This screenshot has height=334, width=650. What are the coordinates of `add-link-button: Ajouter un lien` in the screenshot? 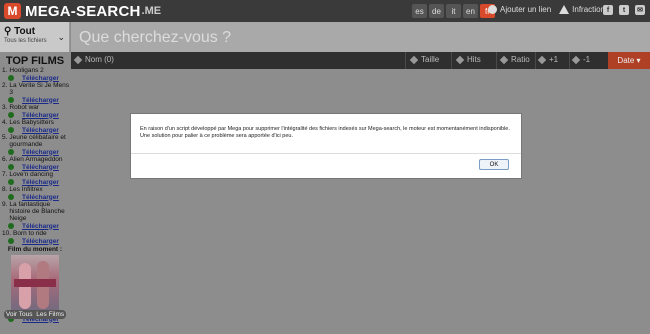 It's located at (520, 10).